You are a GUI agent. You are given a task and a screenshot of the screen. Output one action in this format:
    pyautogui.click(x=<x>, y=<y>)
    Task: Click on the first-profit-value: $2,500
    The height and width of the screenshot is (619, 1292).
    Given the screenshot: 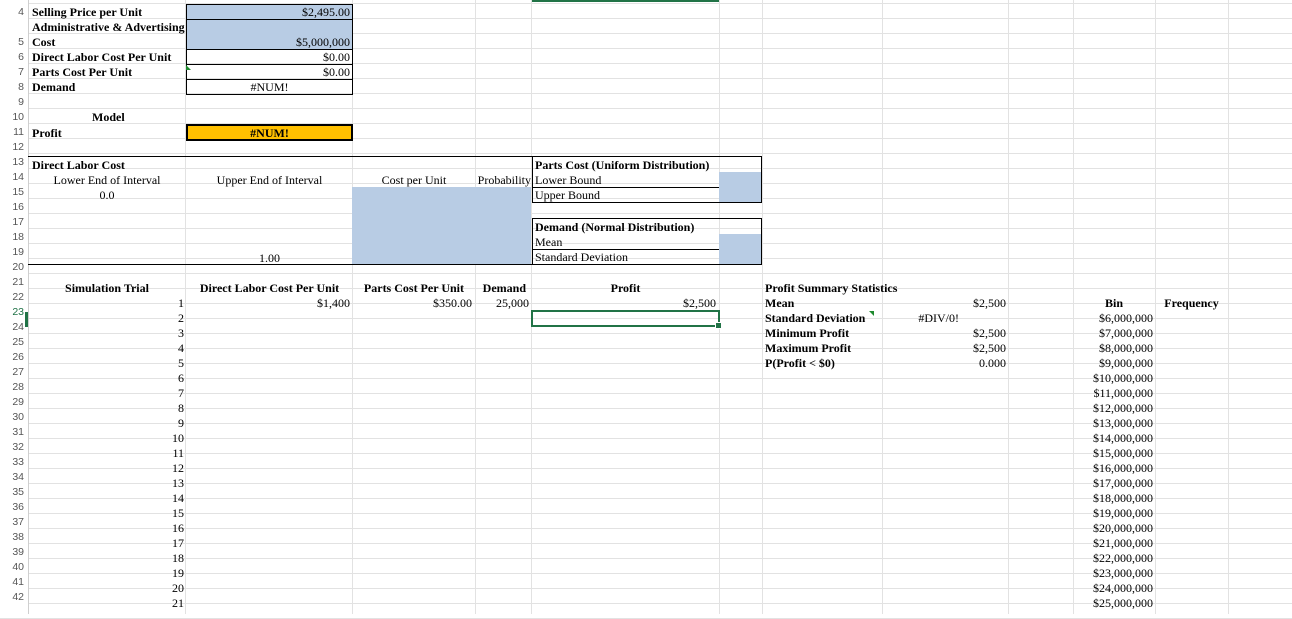 What is the action you would take?
    pyautogui.click(x=699, y=303)
    